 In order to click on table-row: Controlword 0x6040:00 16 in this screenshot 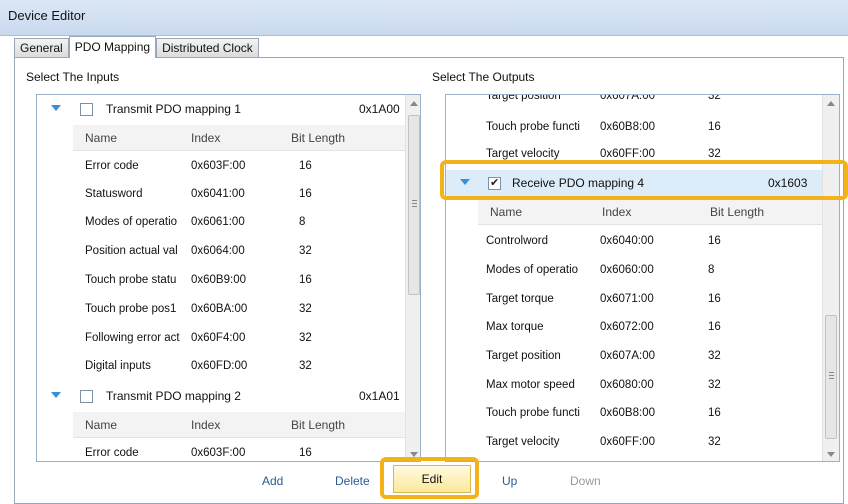, I will do `click(650, 242)`.